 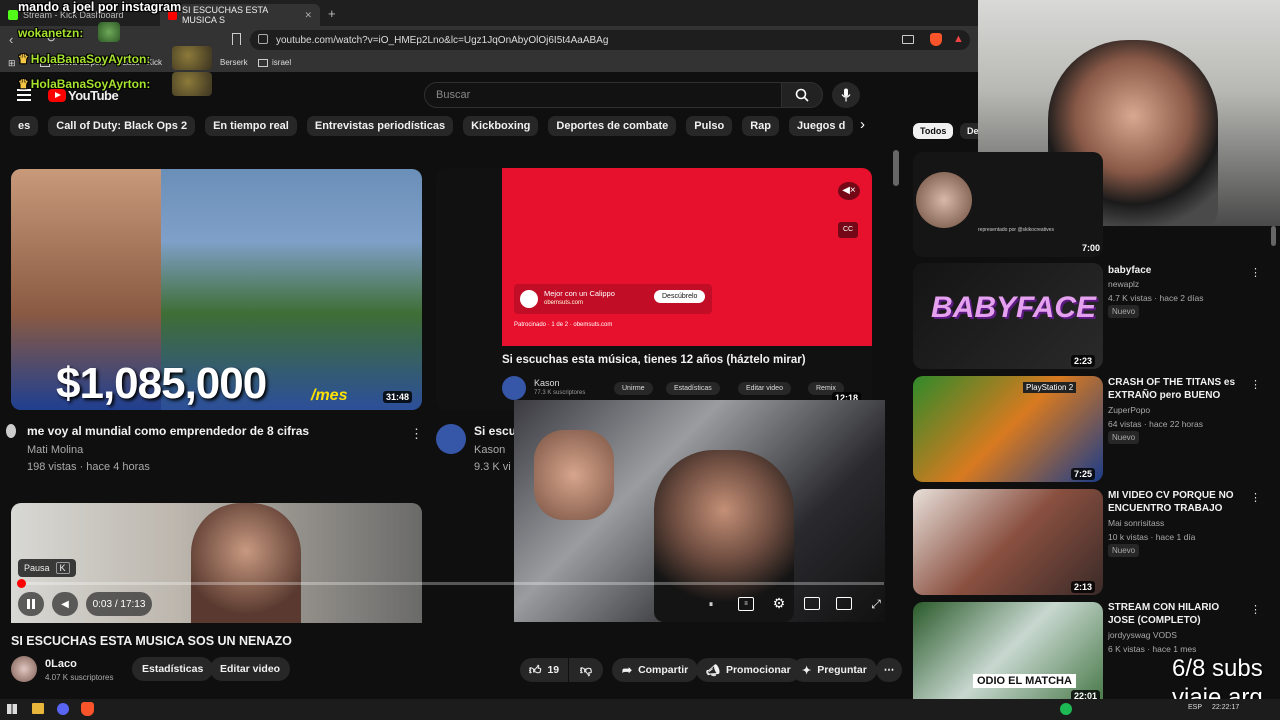 What do you see at coordinates (38, 708) in the screenshot?
I see `file-explorer-icon` at bounding box center [38, 708].